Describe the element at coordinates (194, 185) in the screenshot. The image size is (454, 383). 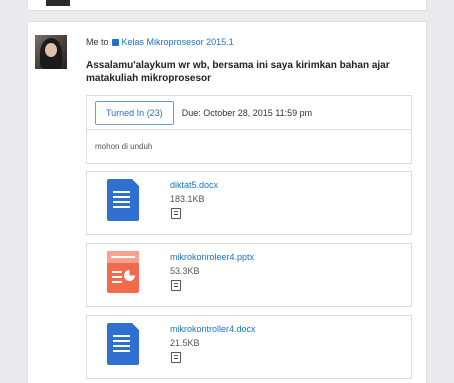
I see `file-name: diktat5.docx` at that location.